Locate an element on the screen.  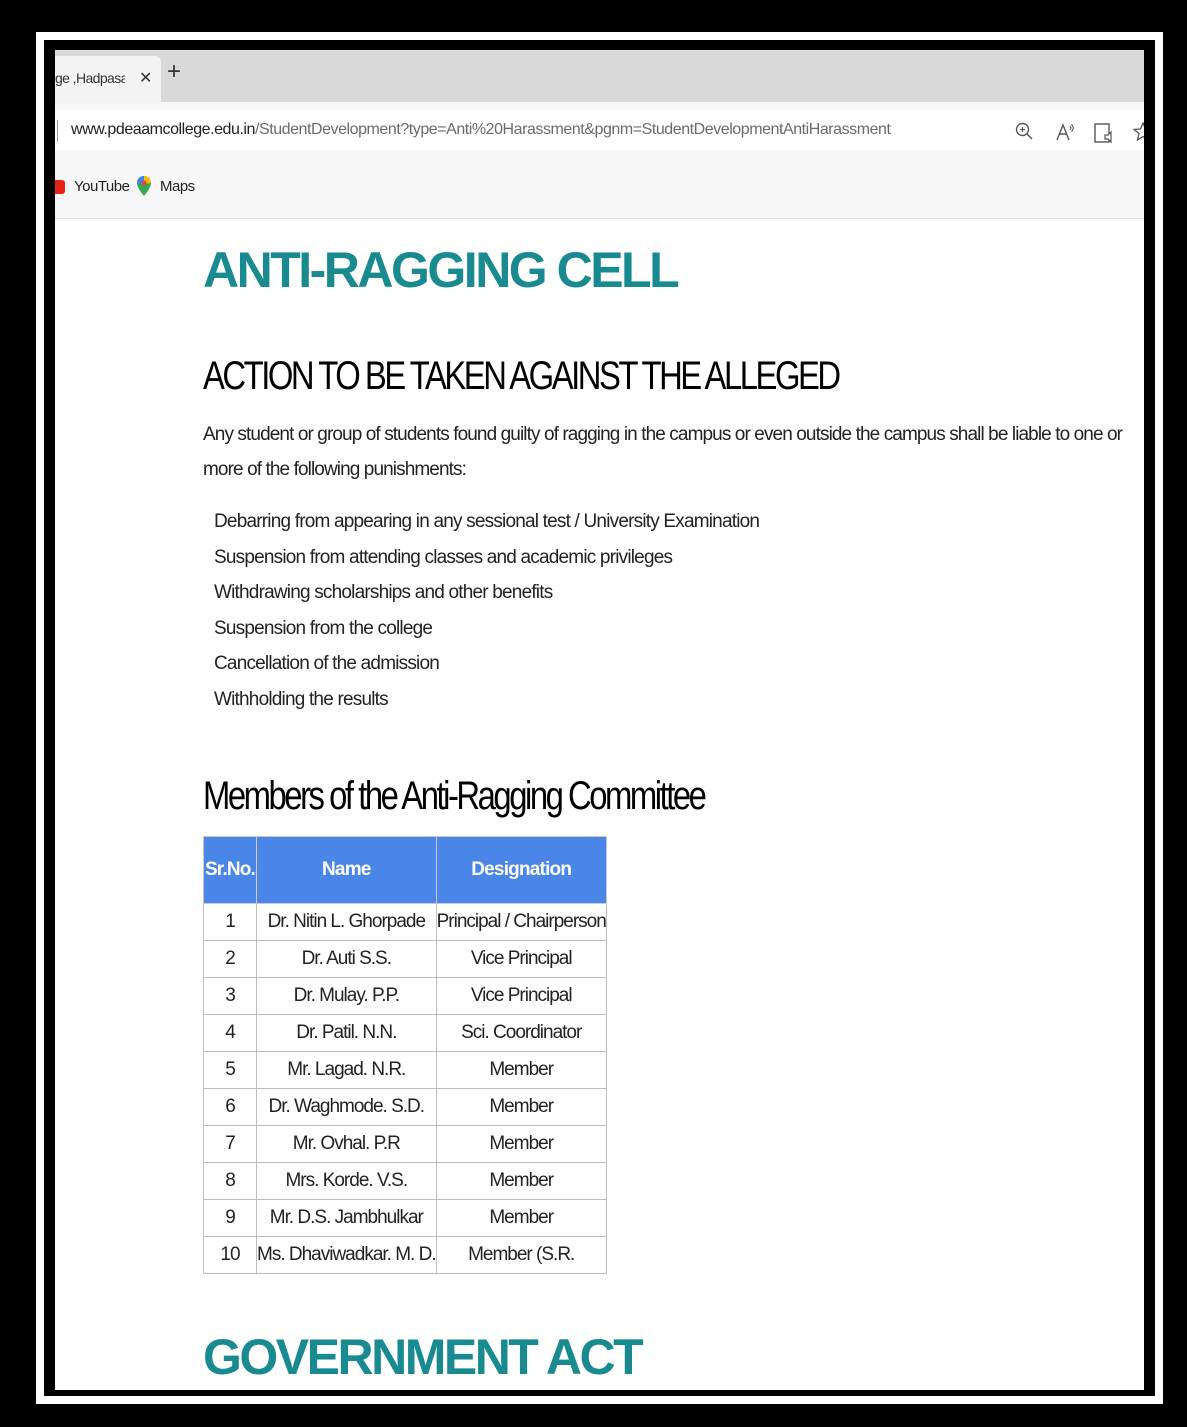
cell-srno: 9 is located at coordinates (230, 1218).